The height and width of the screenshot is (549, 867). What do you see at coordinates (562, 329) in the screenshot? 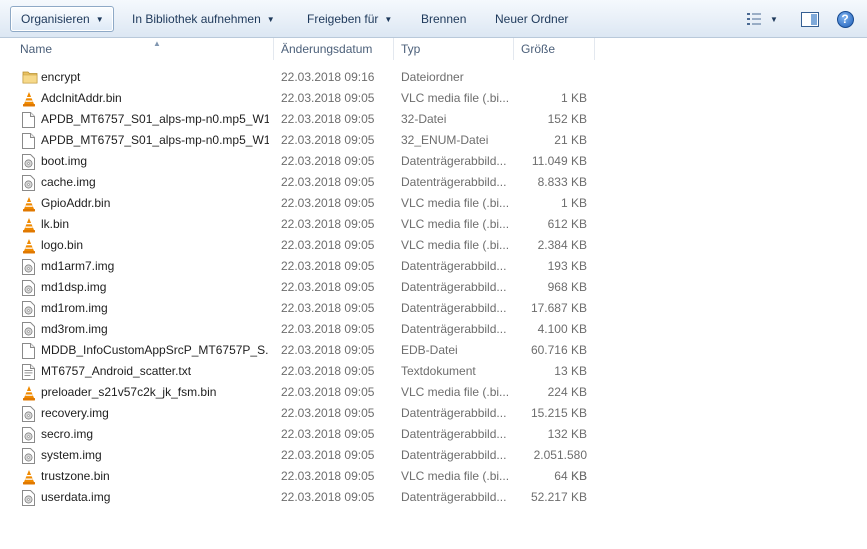
I see `file-size: 4.100 KB` at bounding box center [562, 329].